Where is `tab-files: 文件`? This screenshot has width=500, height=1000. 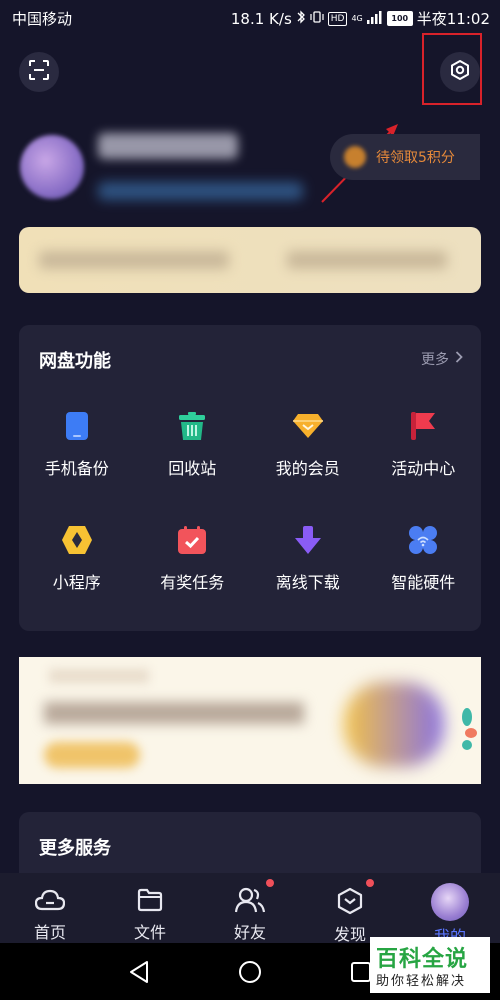
tab-files: 文件 is located at coordinates (150, 908).